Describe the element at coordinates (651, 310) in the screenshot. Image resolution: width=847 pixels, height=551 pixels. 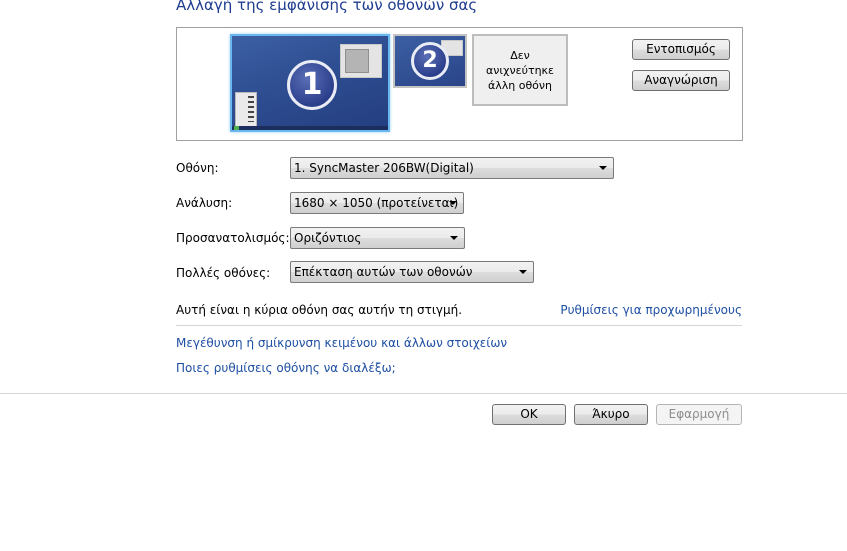
I see `advanced-settings-link: Ρυθμίσεις για προχωρημένους` at that location.